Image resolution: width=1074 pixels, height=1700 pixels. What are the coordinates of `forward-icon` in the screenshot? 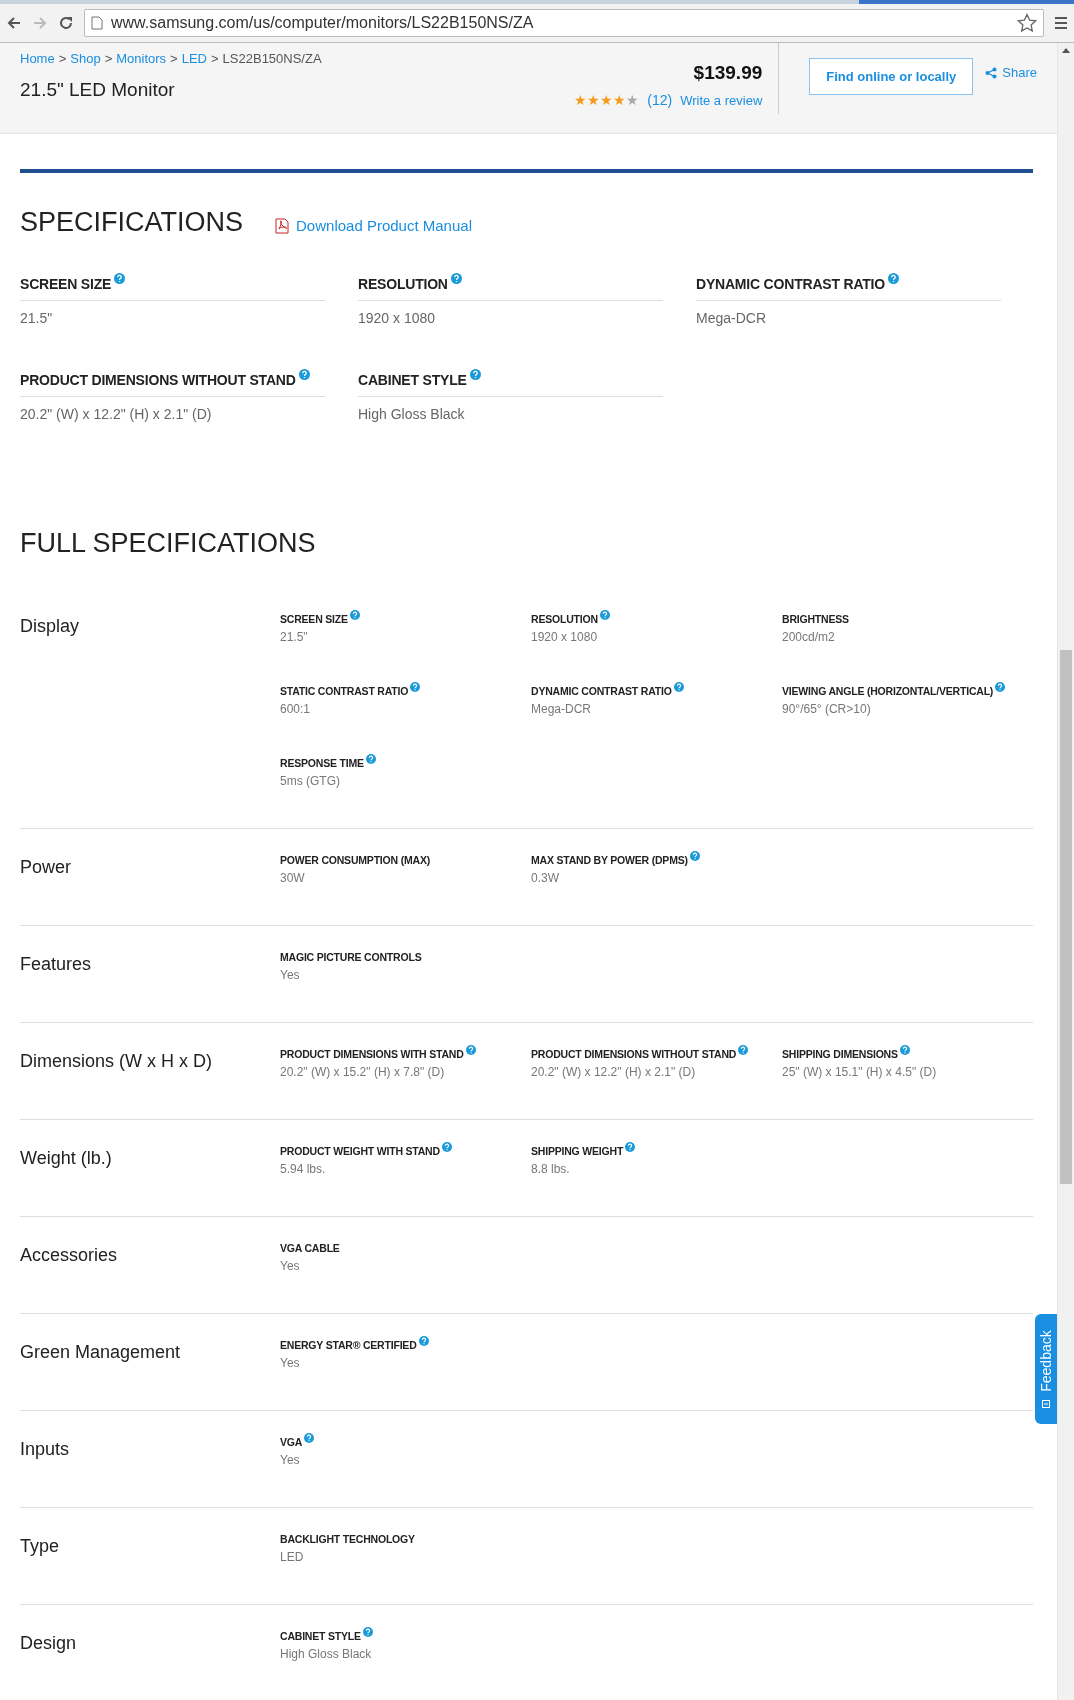 It's located at (40, 23).